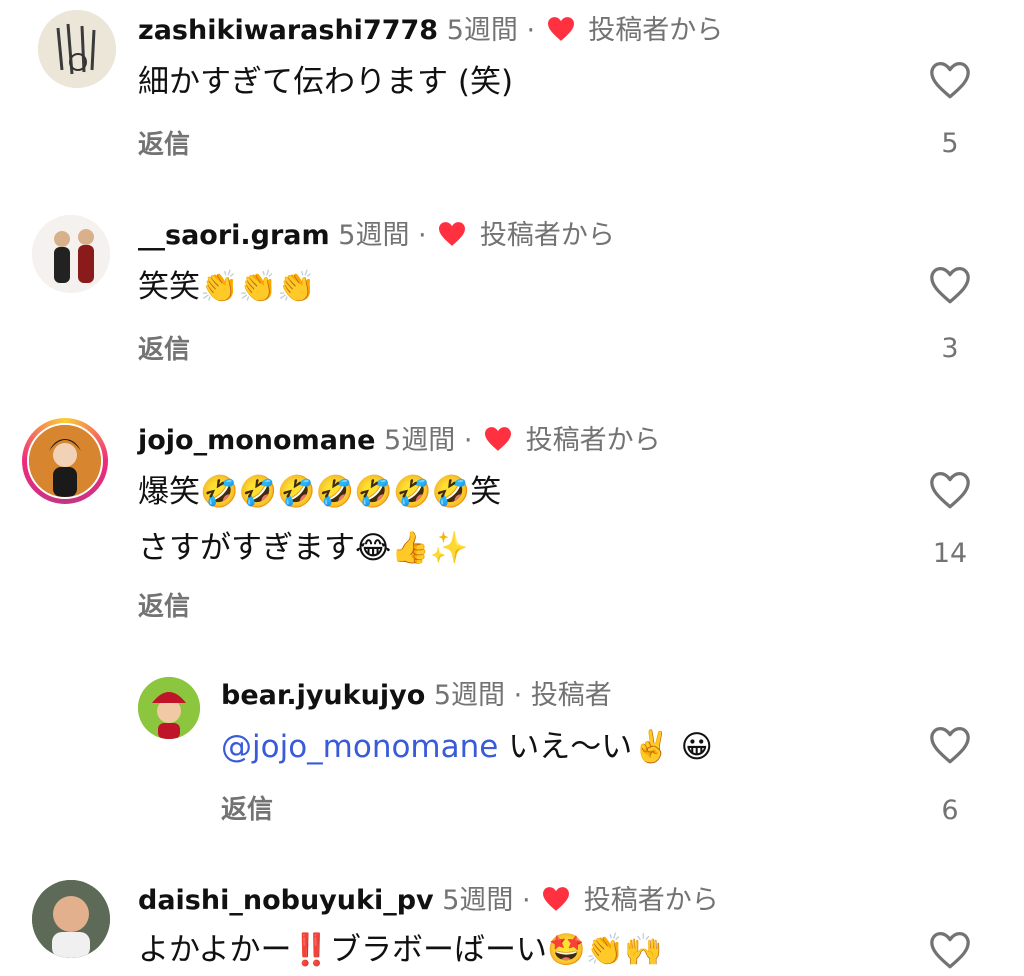  Describe the element at coordinates (359, 747) in the screenshot. I see `mention-link: @jojo_monomane` at that location.